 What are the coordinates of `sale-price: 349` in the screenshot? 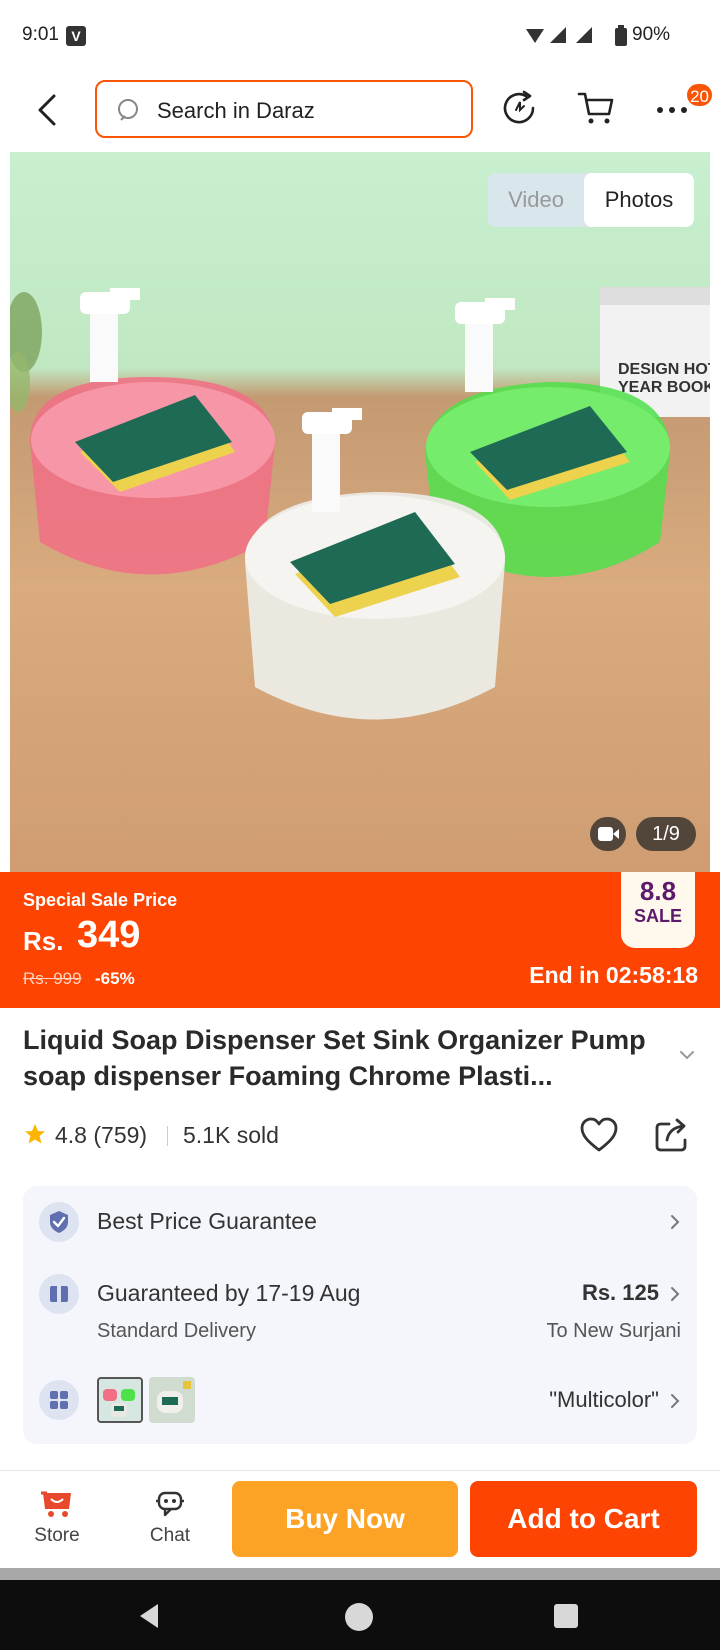 It's located at (109, 935).